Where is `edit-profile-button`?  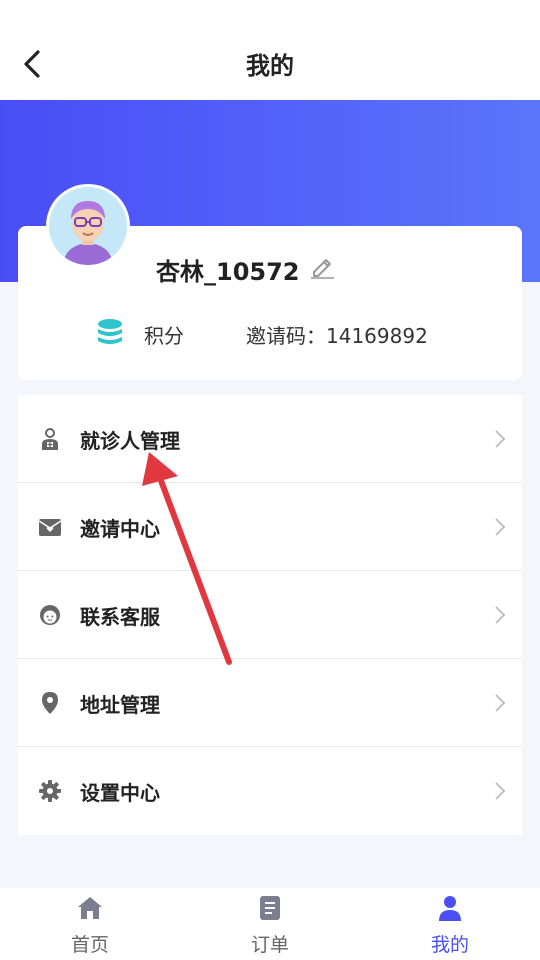 edit-profile-button is located at coordinates (322, 266).